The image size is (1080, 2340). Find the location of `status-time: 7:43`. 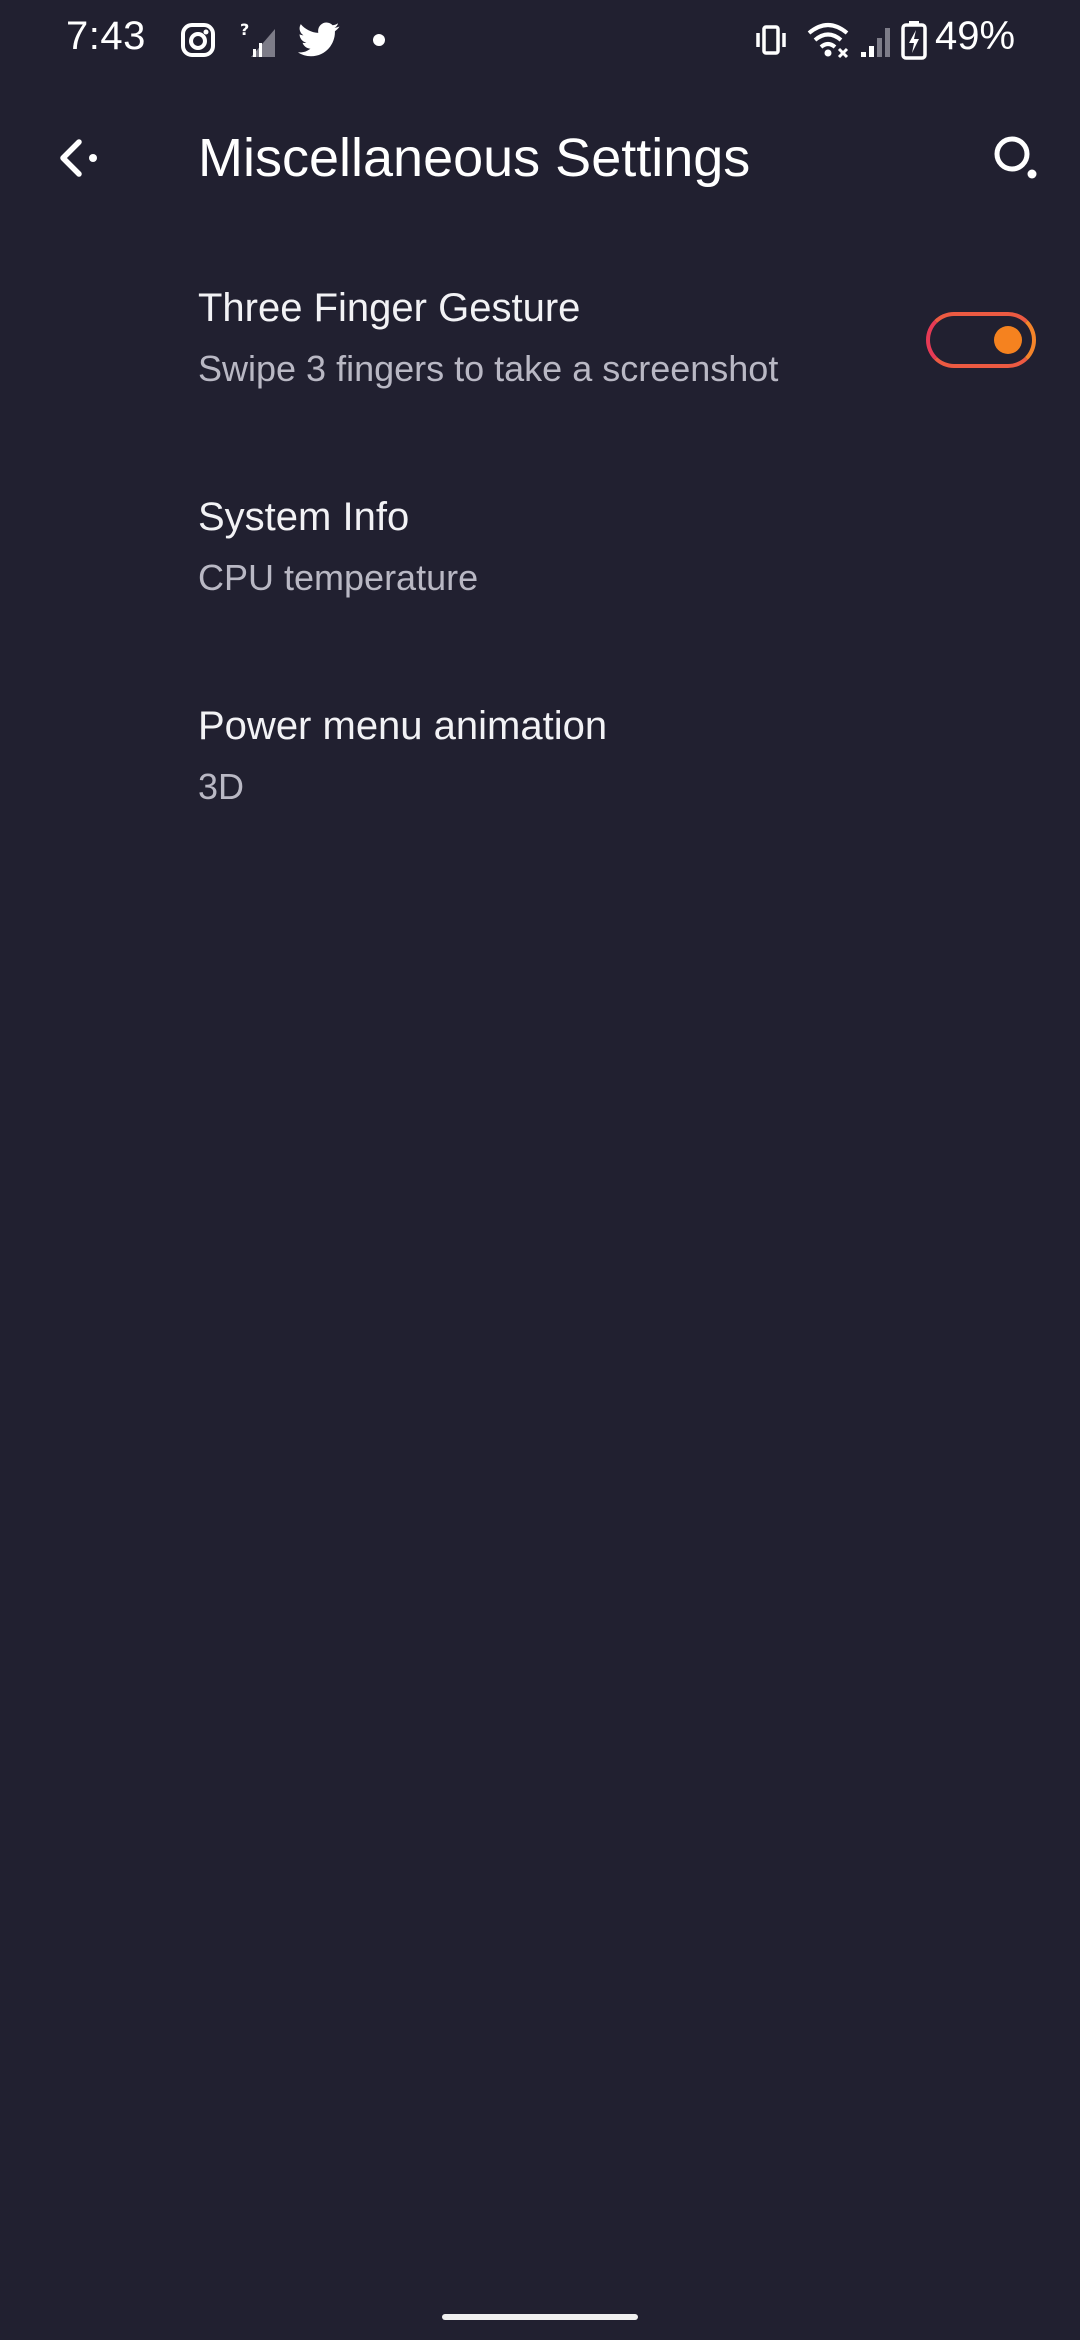

status-time: 7:43 is located at coordinates (106, 36).